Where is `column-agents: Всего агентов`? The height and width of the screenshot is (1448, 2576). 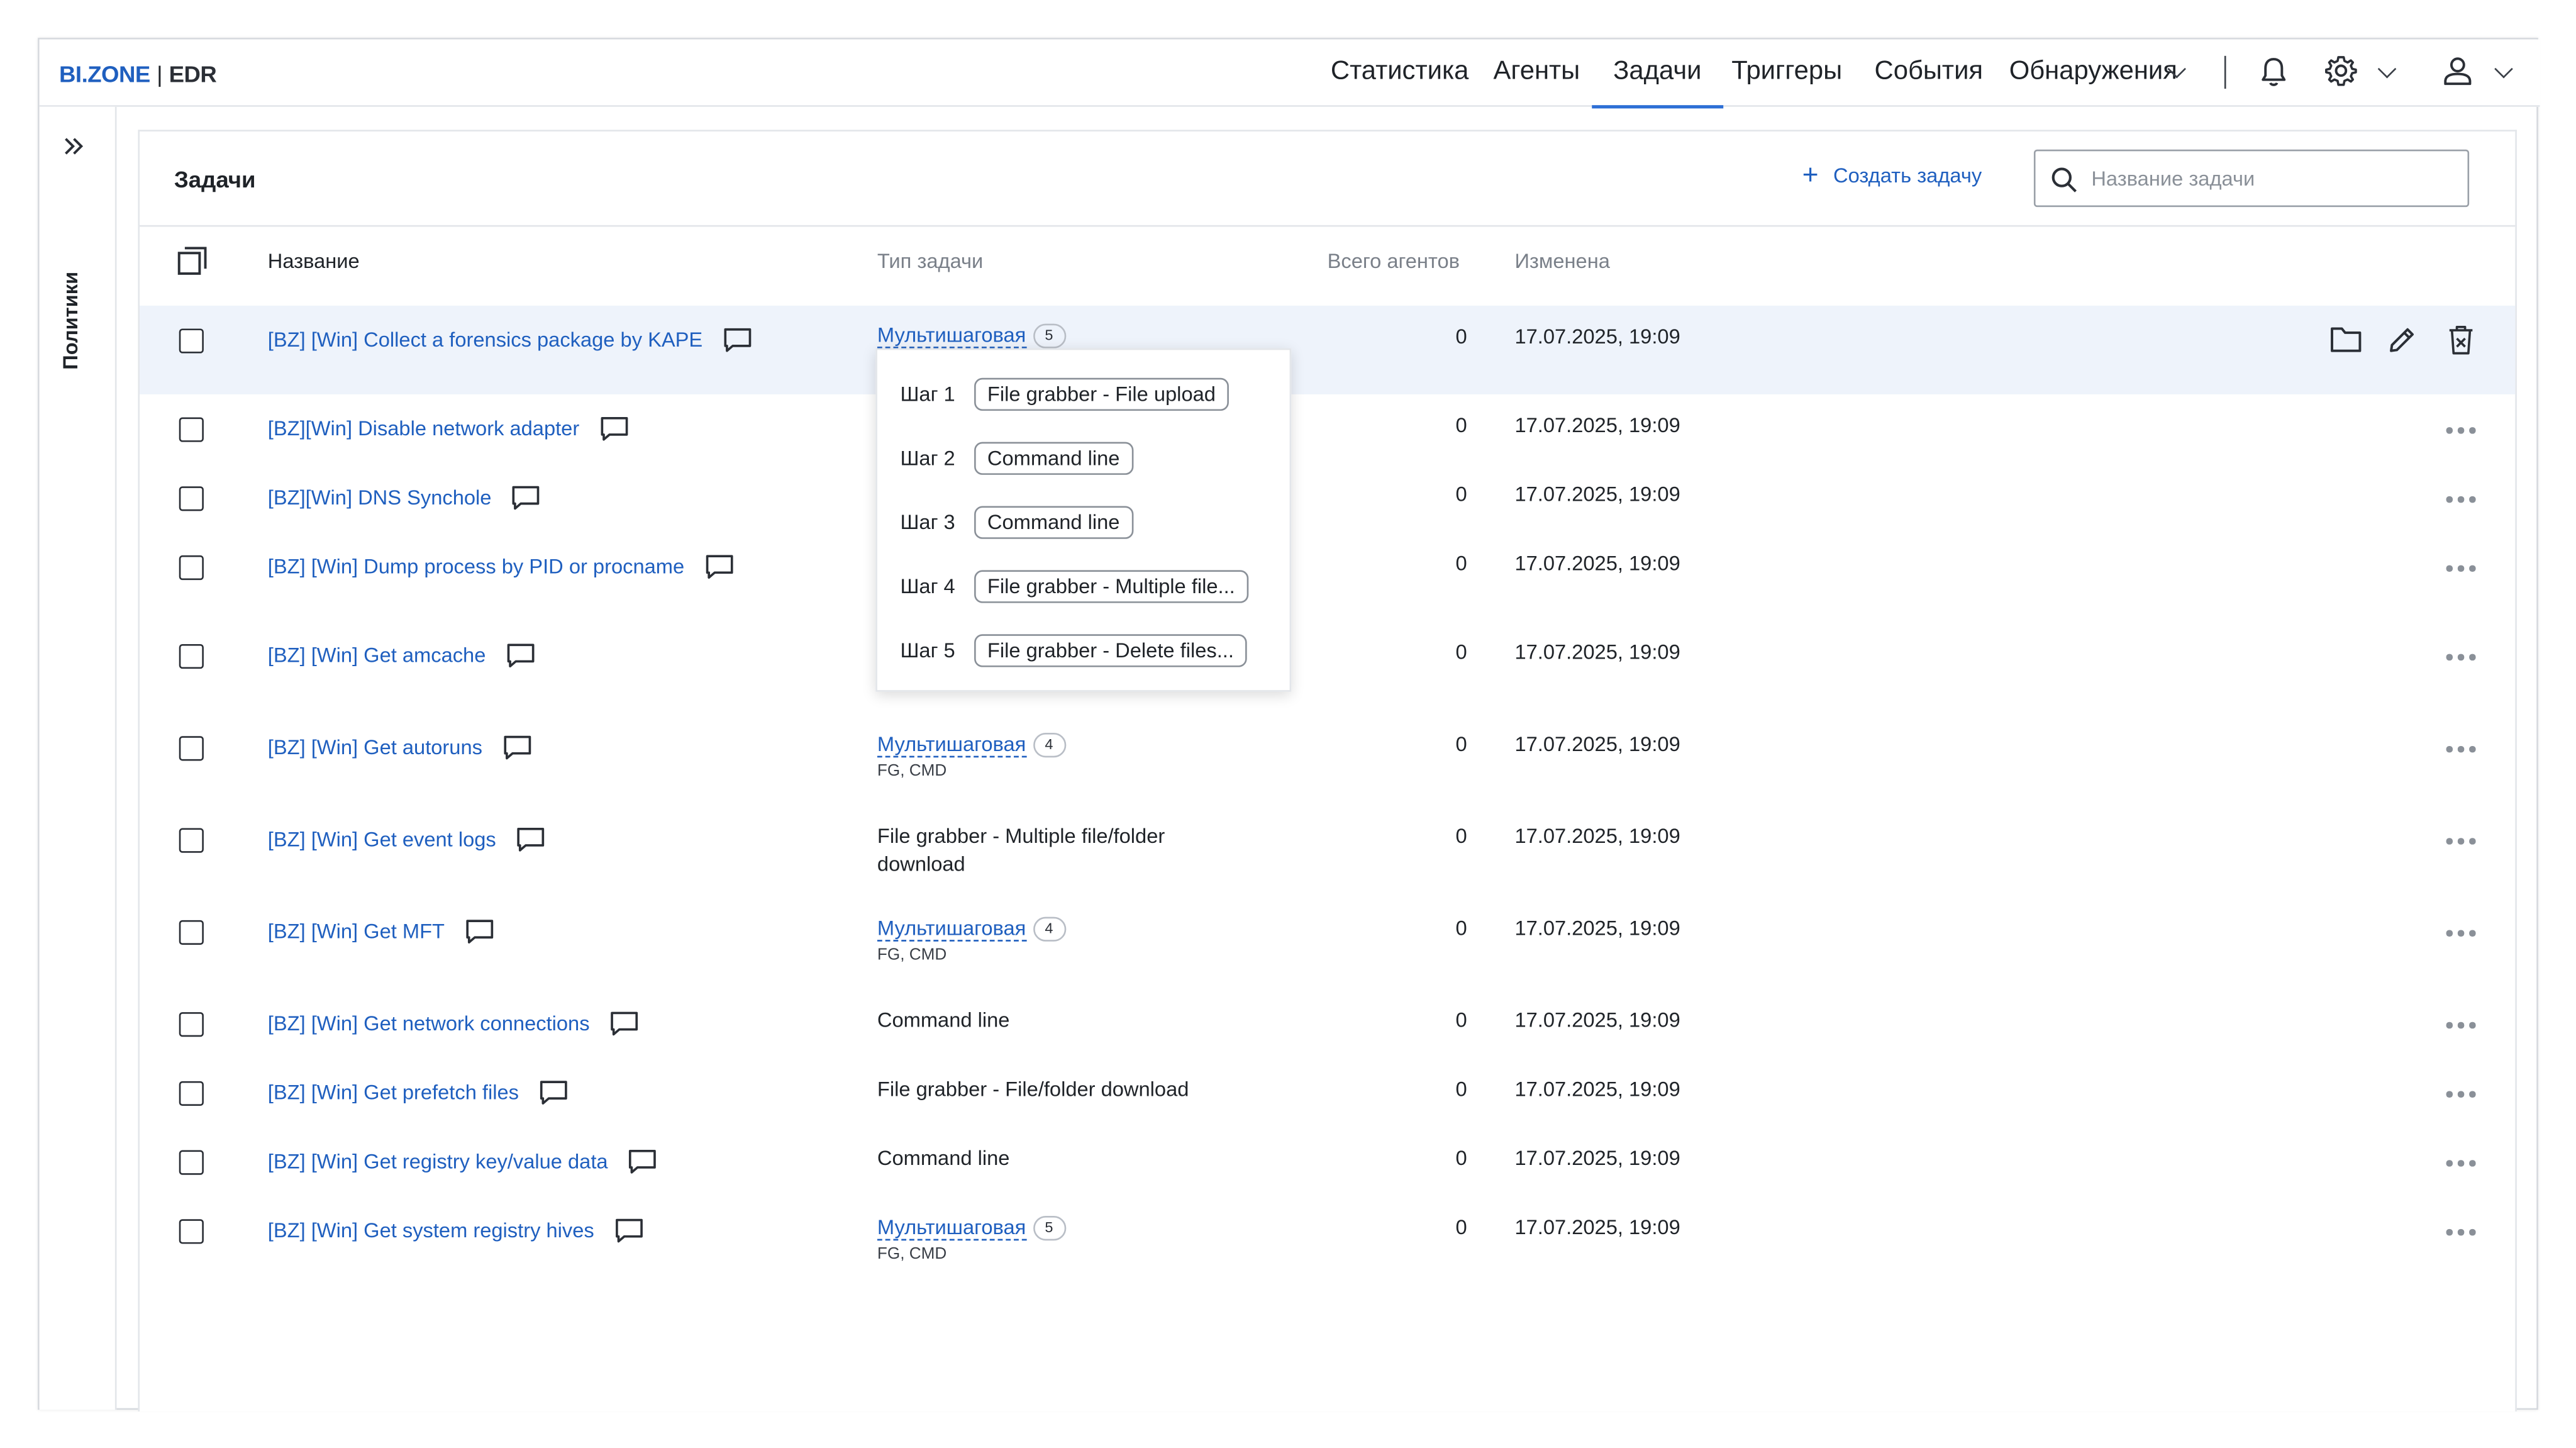
column-agents: Всего агентов is located at coordinates (1394, 261).